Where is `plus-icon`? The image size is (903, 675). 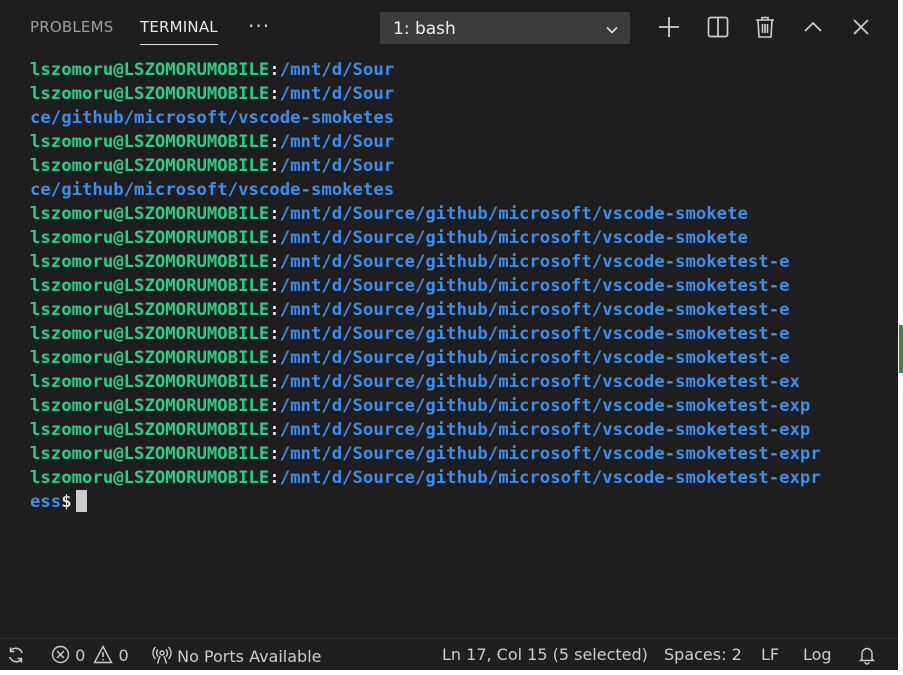 plus-icon is located at coordinates (669, 27).